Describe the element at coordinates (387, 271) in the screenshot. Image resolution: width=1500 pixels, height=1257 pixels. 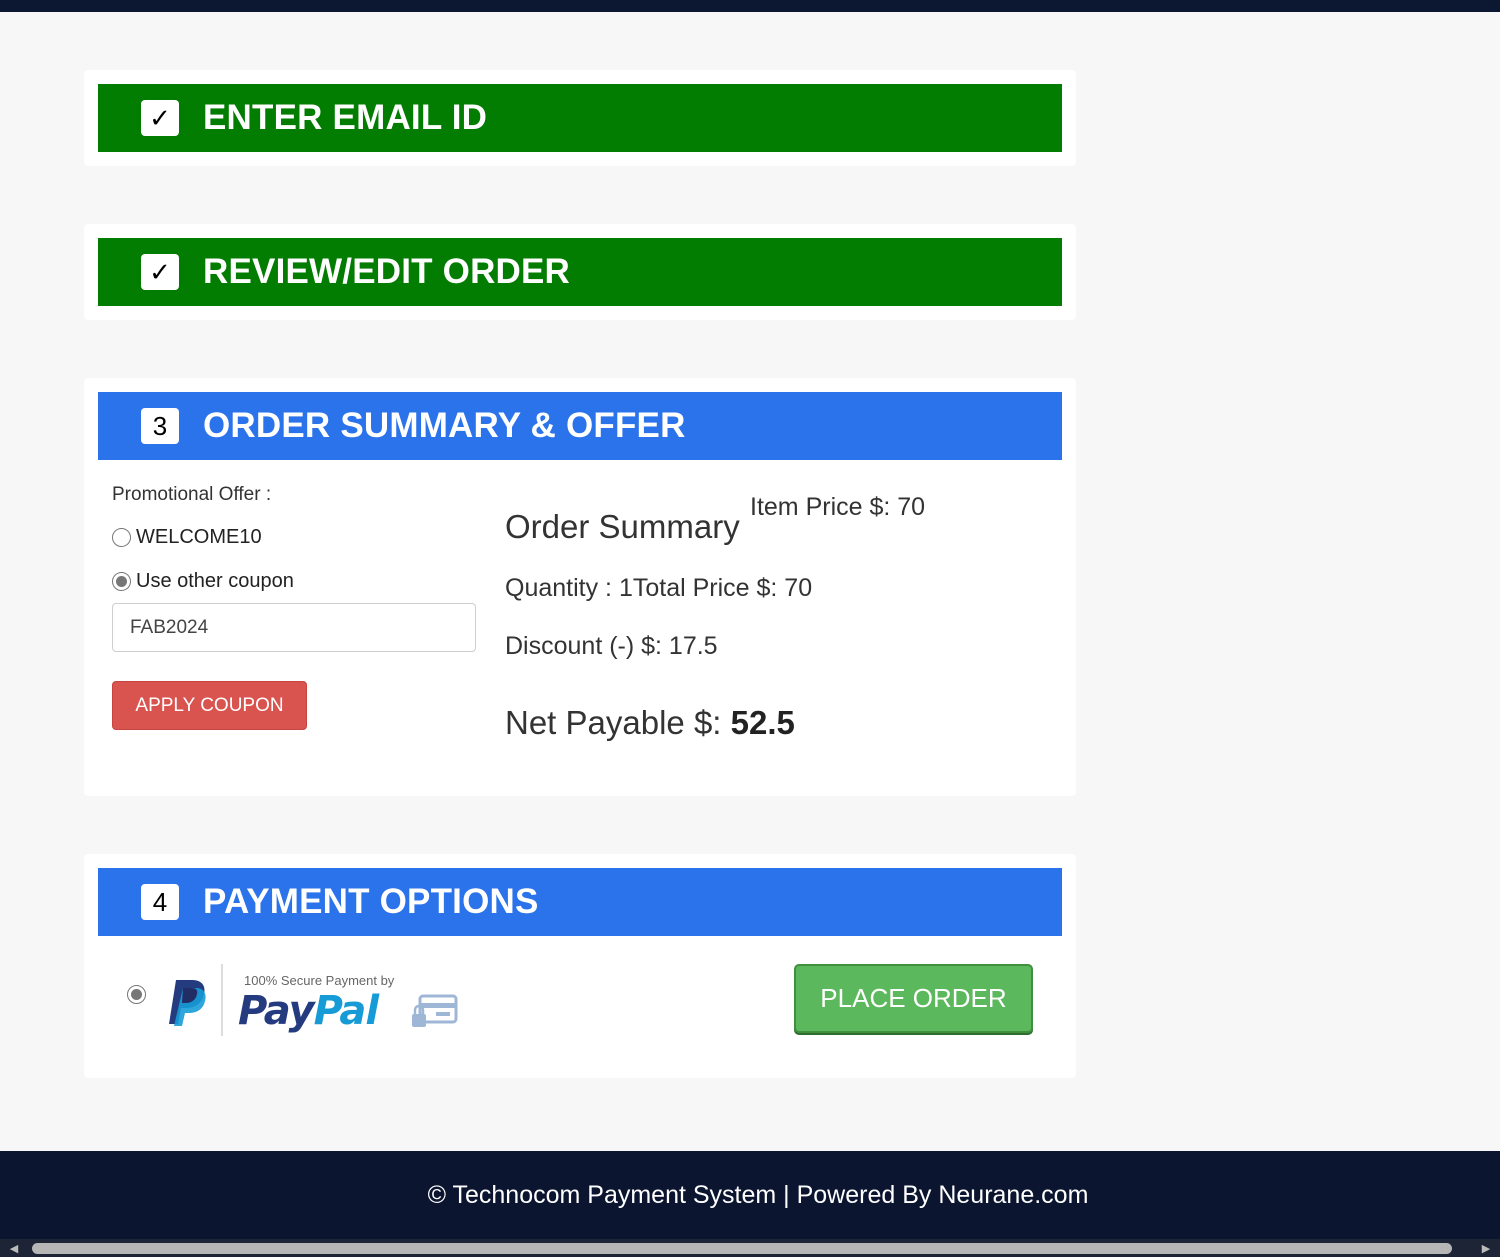
I see `step-review-title: REVIEW/EDIT ORDER` at that location.